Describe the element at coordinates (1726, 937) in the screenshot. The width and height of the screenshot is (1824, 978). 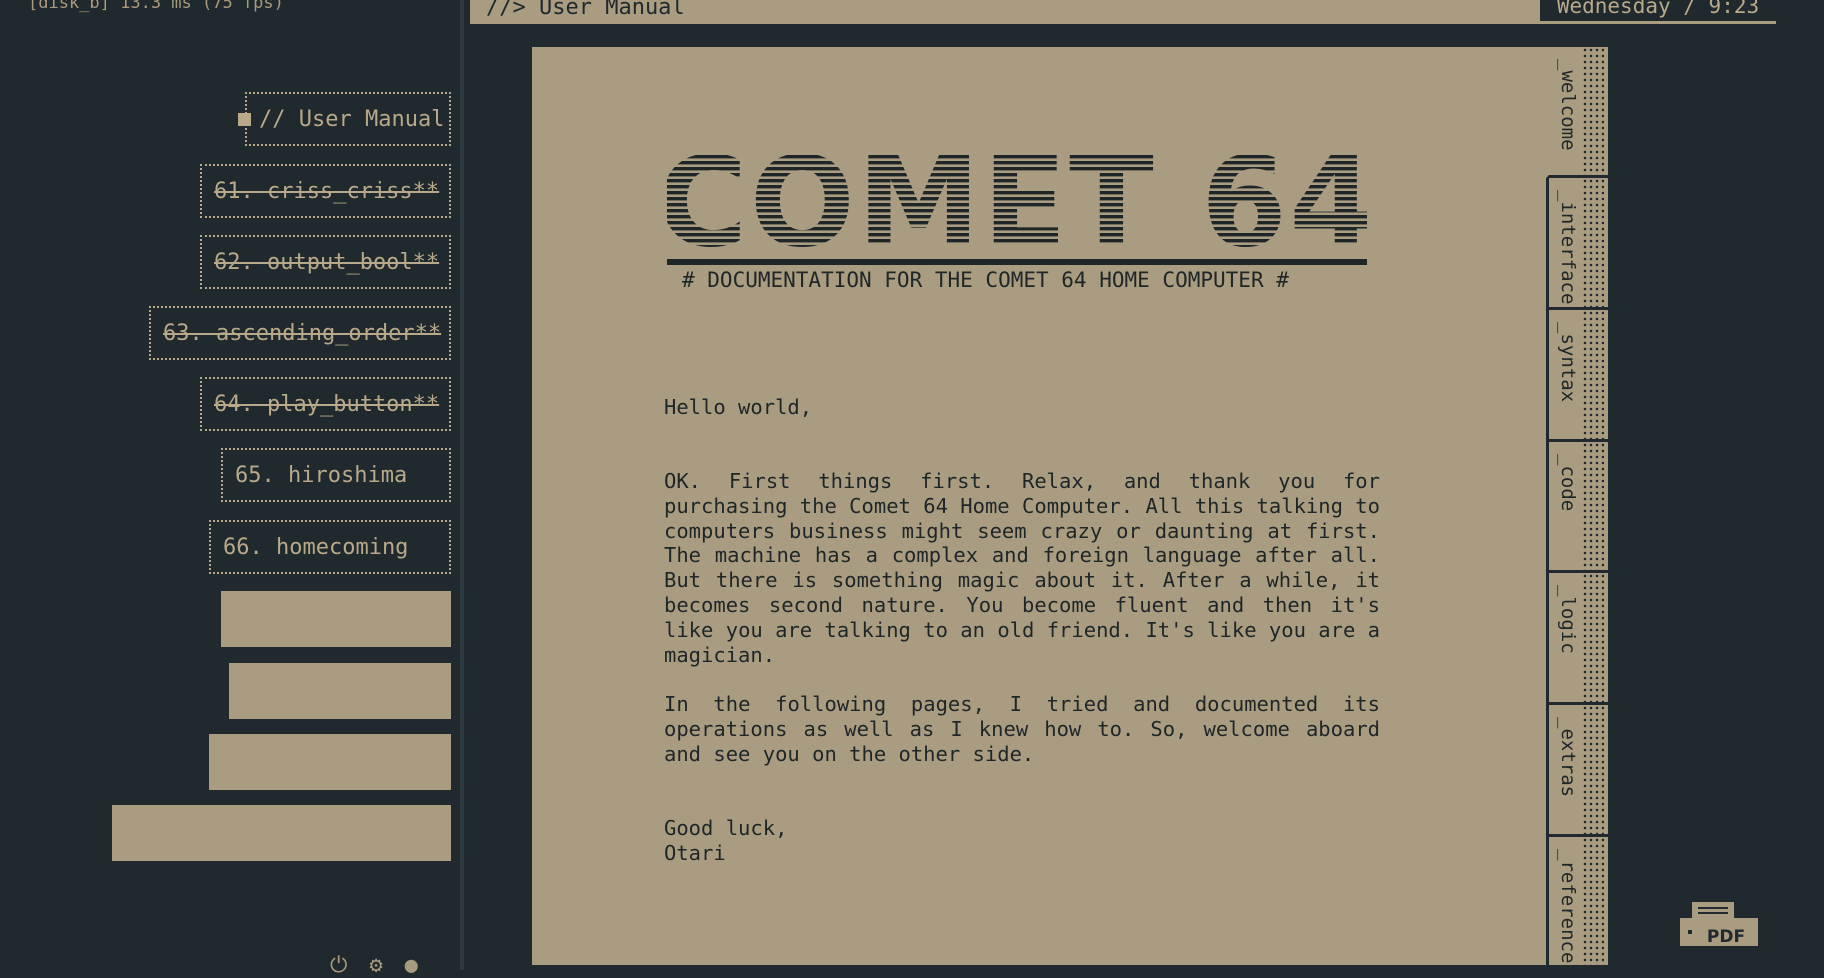
I see `pdf-label: PDF` at that location.